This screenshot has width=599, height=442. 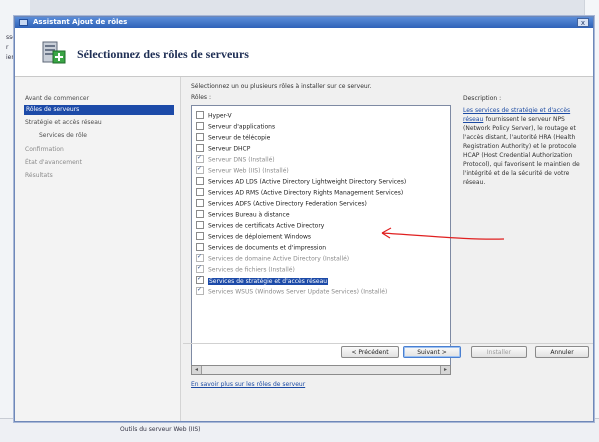 I want to click on role-label: Services de fichiers (Installé), so click(x=251, y=270).